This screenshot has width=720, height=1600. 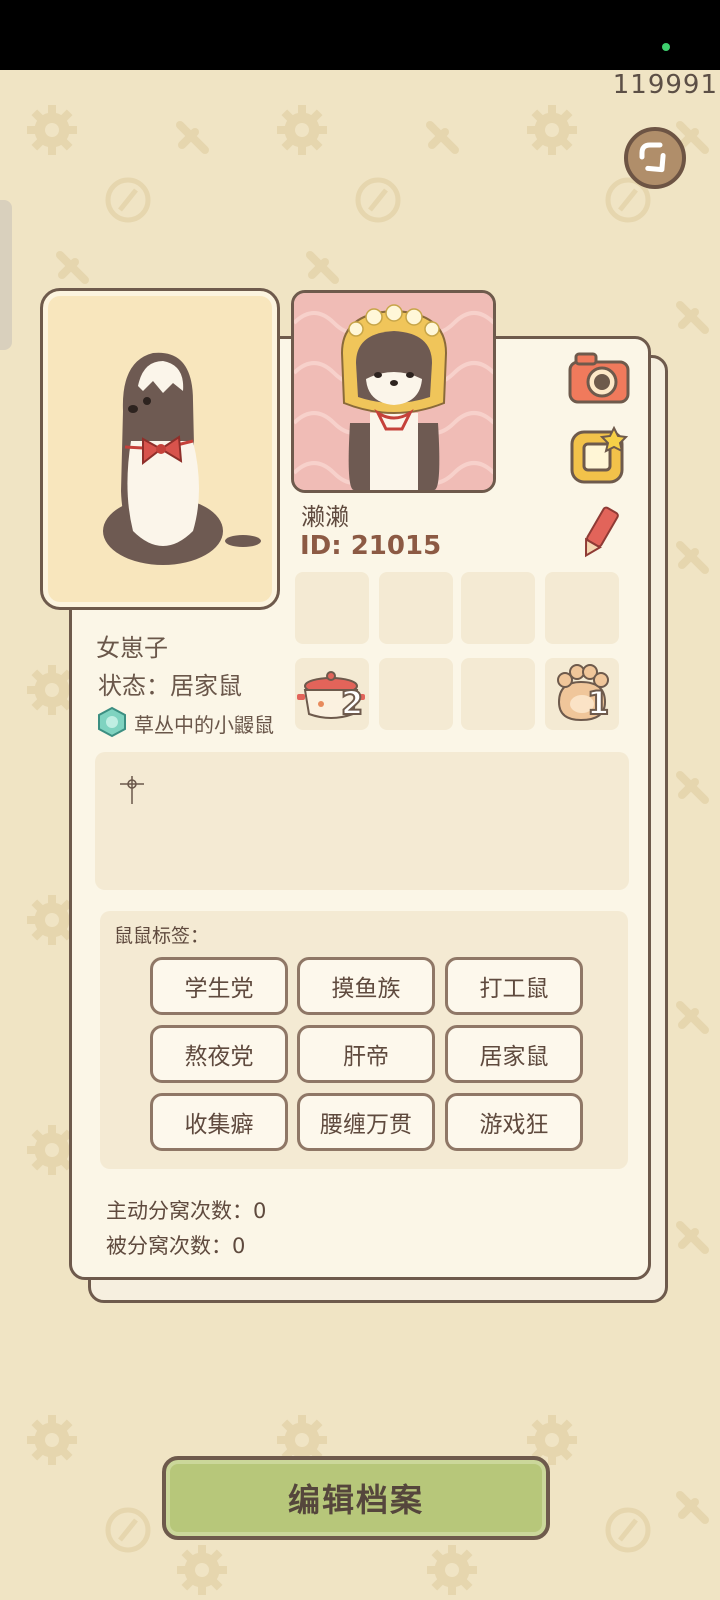 I want to click on edit-profile-button: 编辑档案, so click(x=356, y=1498).